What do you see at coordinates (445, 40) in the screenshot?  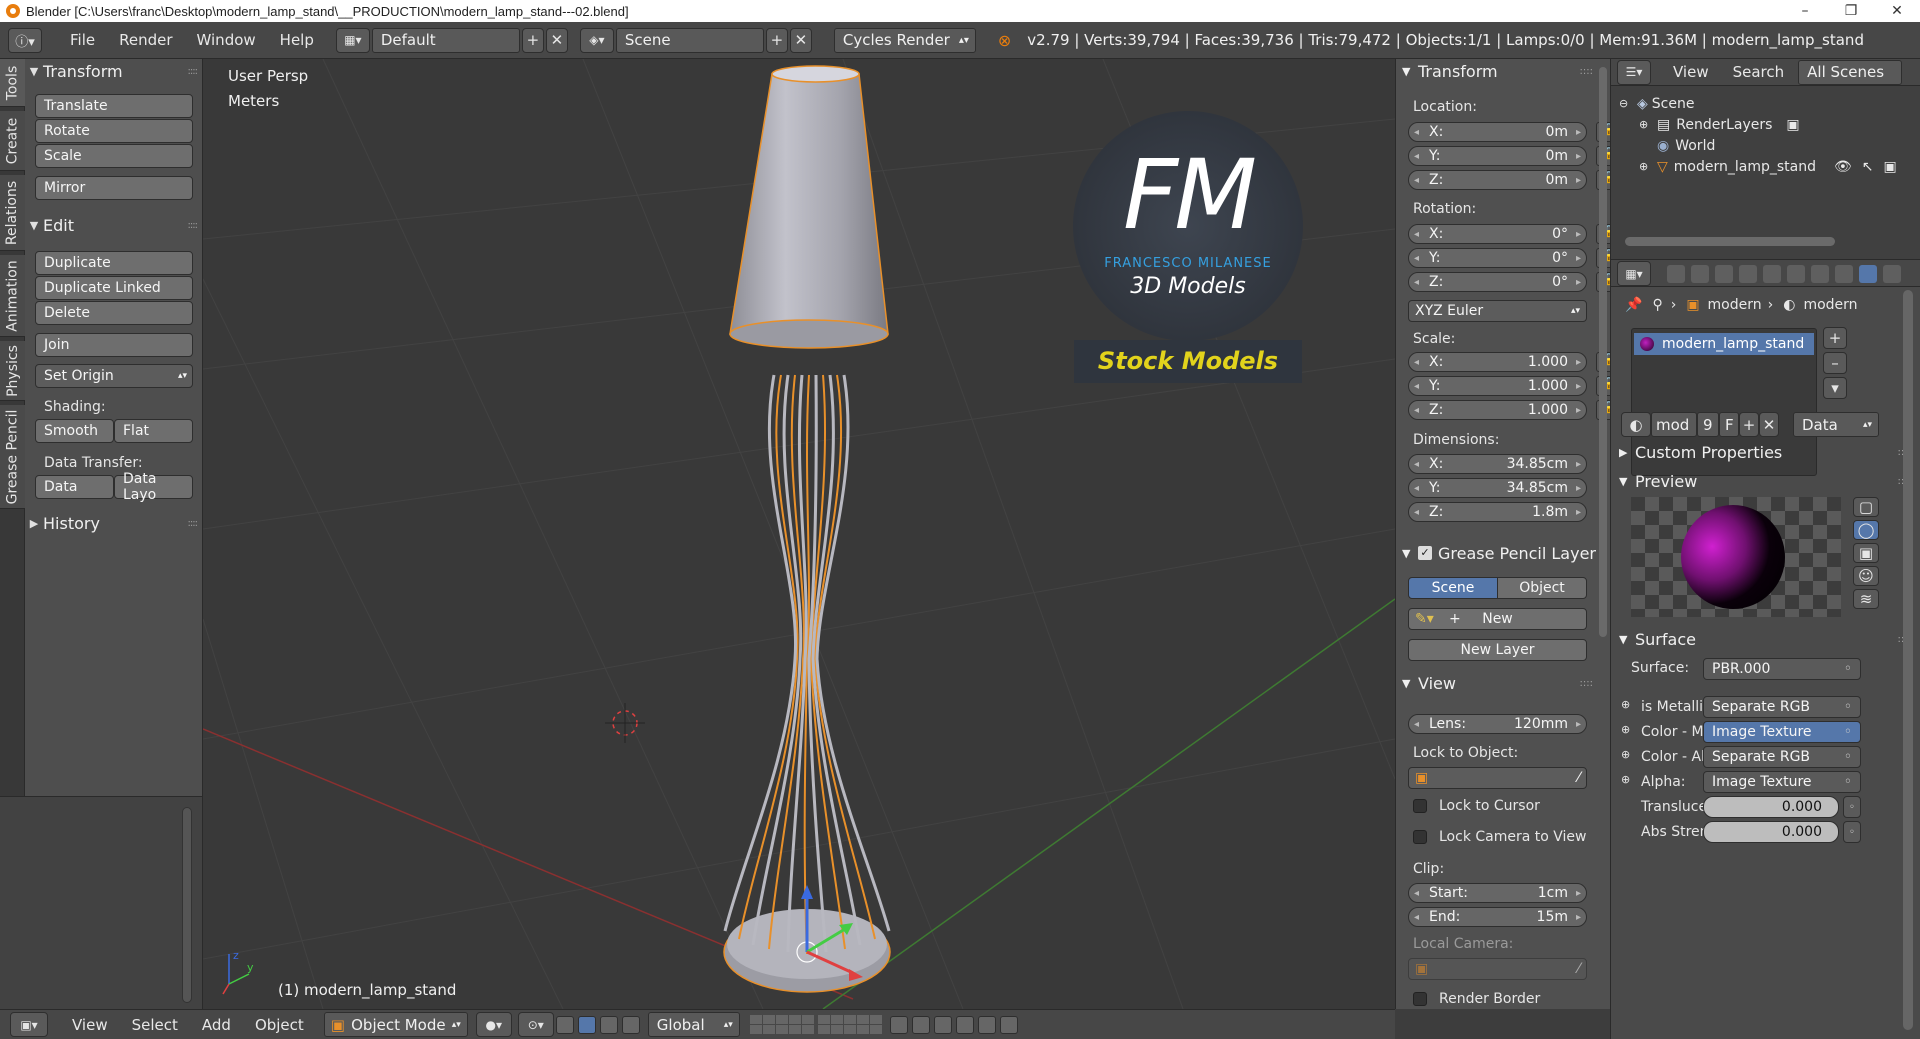 I see `screen-layout-field: Default` at bounding box center [445, 40].